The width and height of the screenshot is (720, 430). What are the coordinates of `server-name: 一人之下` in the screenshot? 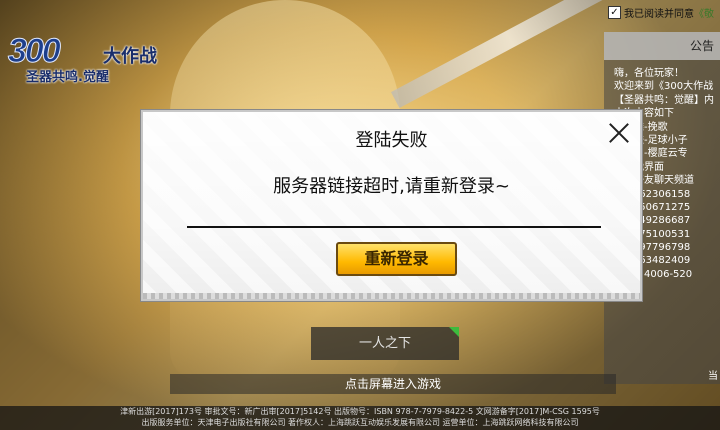 It's located at (384, 343).